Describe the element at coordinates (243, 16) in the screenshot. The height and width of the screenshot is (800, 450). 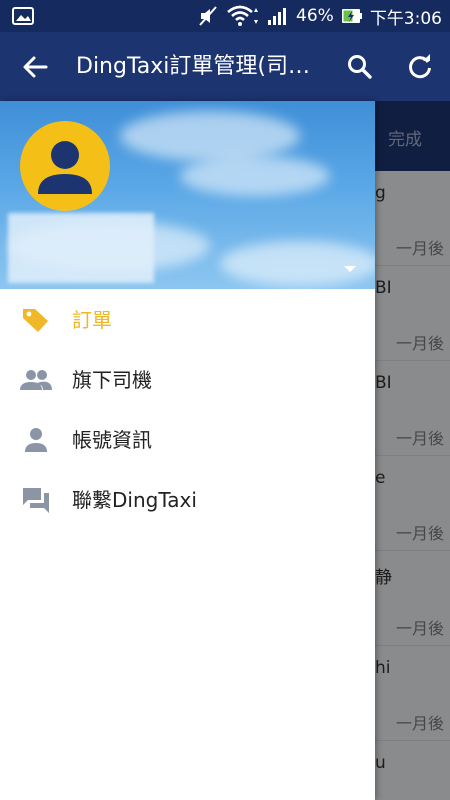
I see `wifi-icon` at that location.